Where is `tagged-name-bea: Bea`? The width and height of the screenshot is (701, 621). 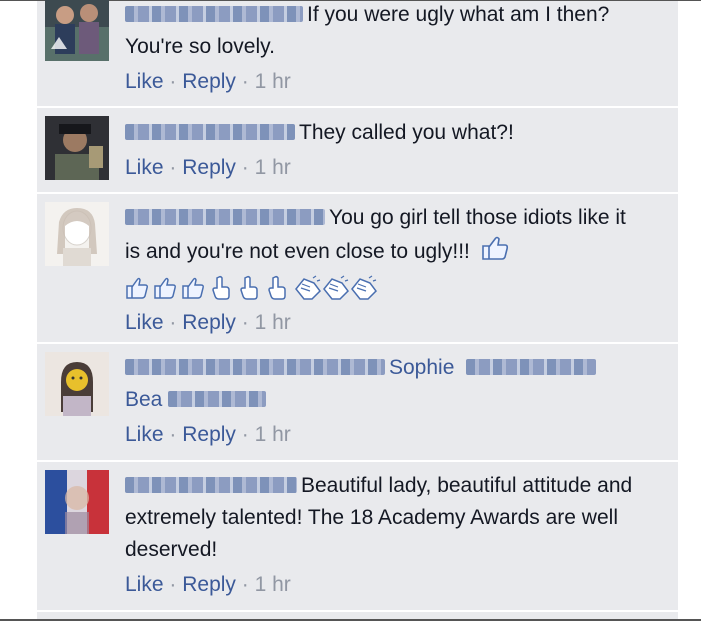
tagged-name-bea: Bea is located at coordinates (143, 399).